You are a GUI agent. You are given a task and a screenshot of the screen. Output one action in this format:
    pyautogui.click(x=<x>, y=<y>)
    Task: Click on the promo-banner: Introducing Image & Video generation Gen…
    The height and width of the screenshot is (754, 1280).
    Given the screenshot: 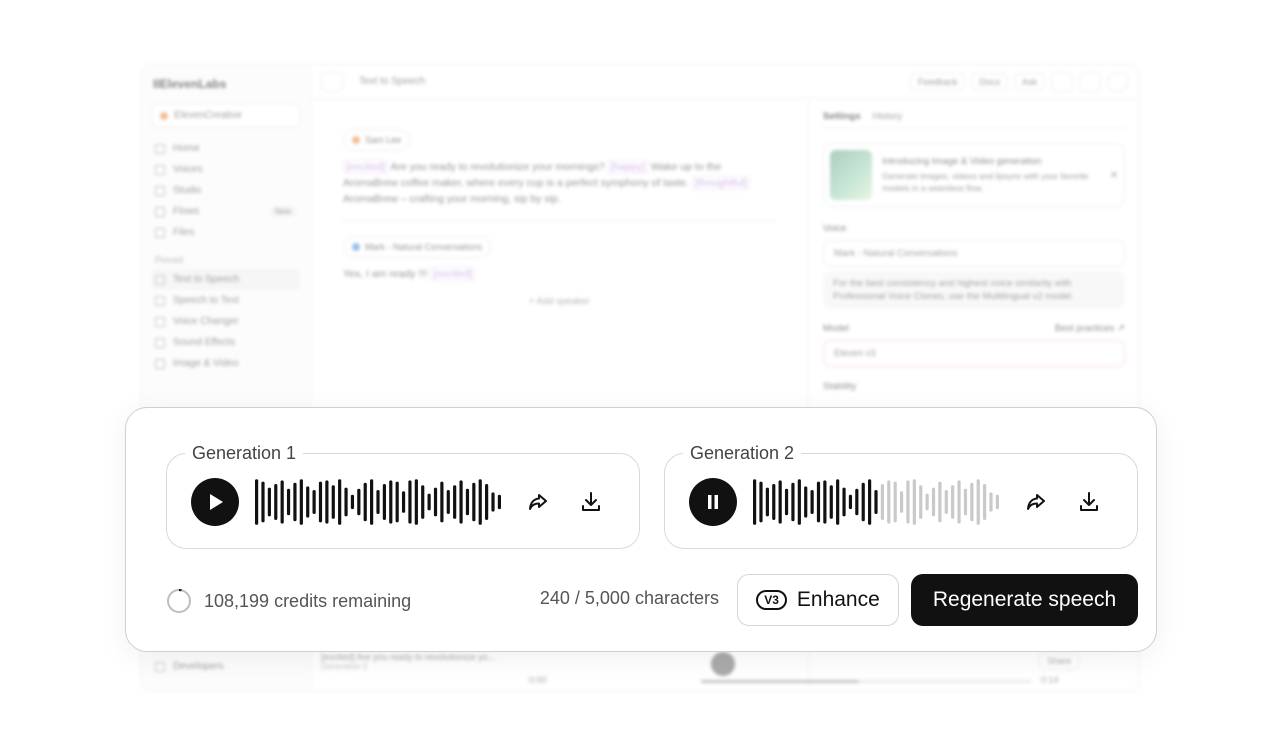 What is the action you would take?
    pyautogui.click(x=974, y=175)
    